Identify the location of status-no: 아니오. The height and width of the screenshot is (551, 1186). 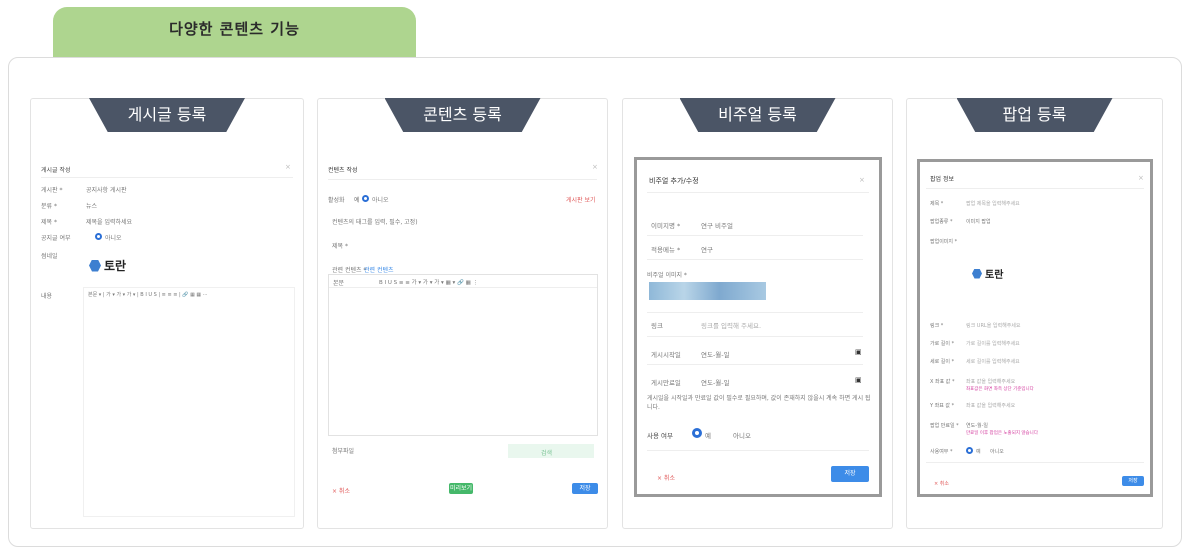
(380, 200).